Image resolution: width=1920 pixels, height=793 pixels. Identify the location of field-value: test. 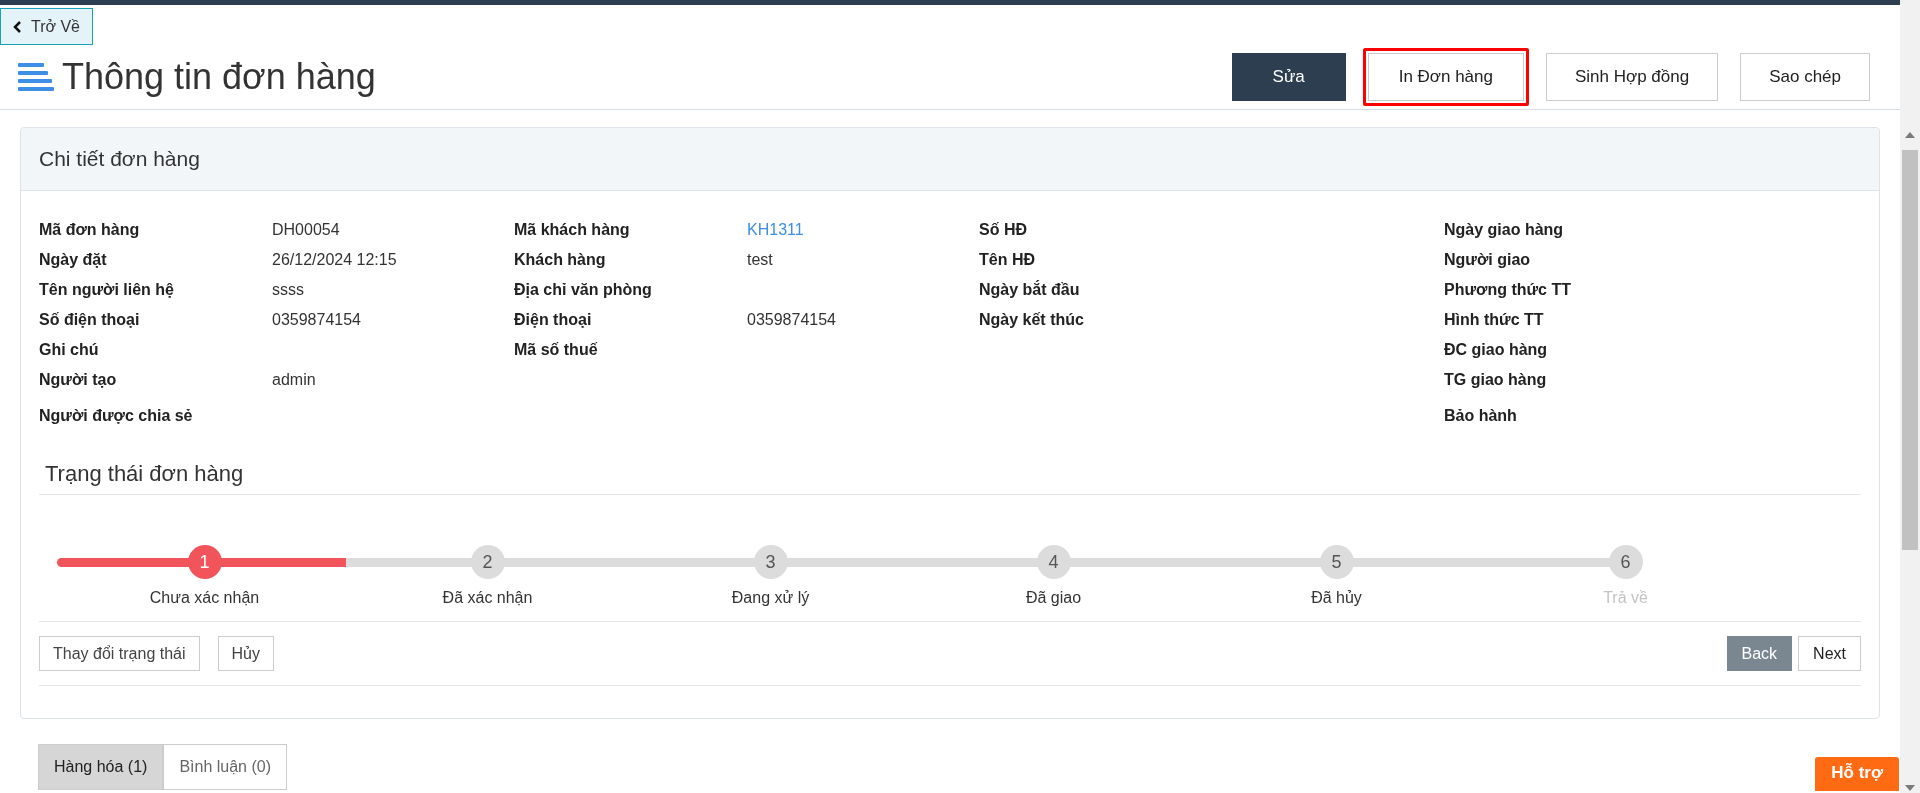
(760, 260).